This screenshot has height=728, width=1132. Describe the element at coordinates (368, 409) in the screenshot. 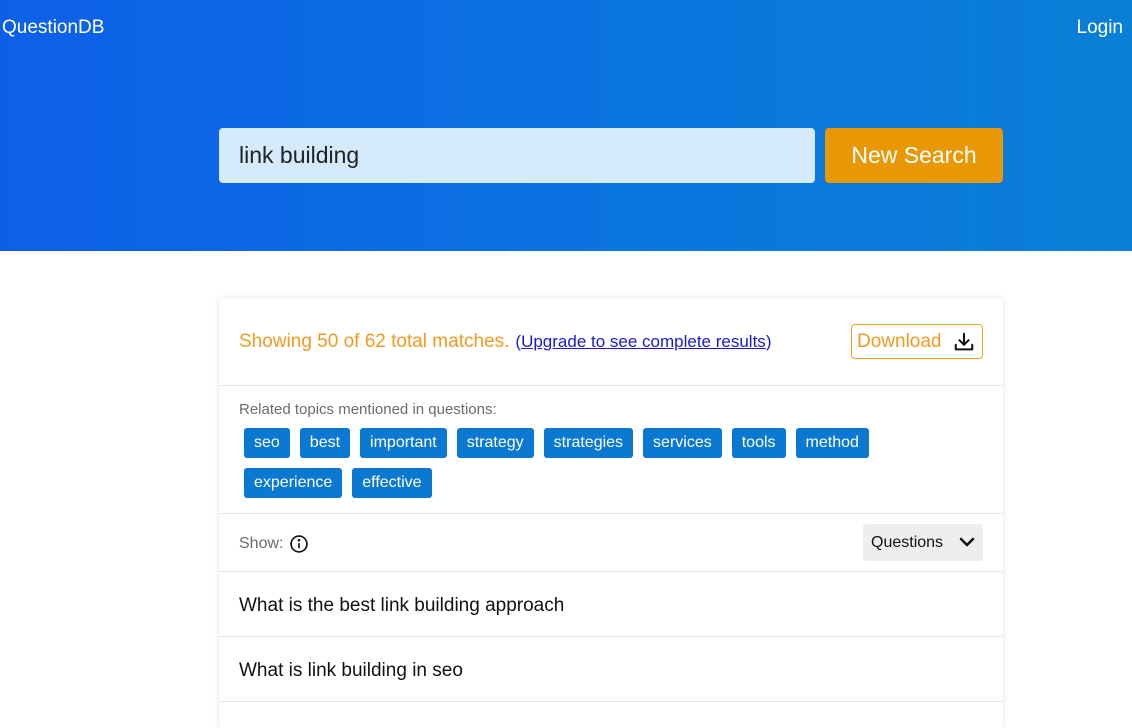

I see `related-topics-label: Related topics mentioned in questions:` at that location.